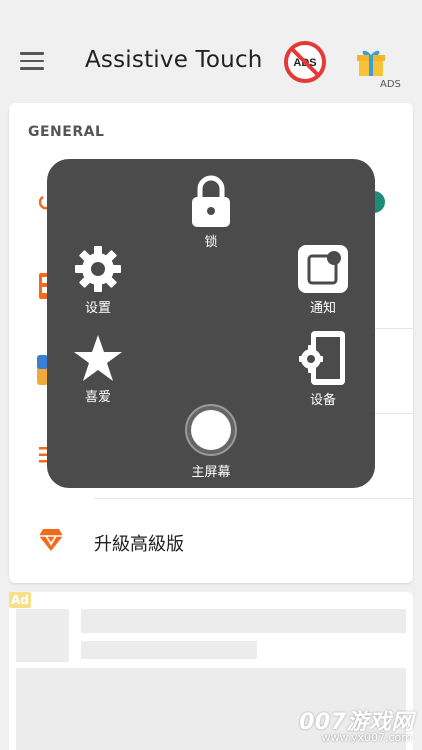 The width and height of the screenshot is (422, 750). Describe the element at coordinates (97, 308) in the screenshot. I see `settings-label: 设置` at that location.